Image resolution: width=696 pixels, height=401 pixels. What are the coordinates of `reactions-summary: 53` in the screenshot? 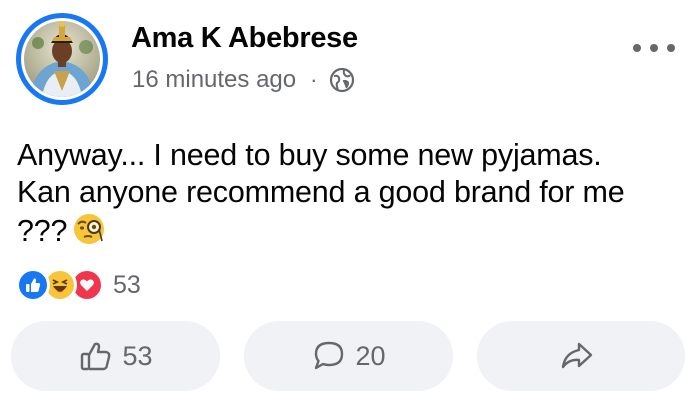 It's located at (78, 285).